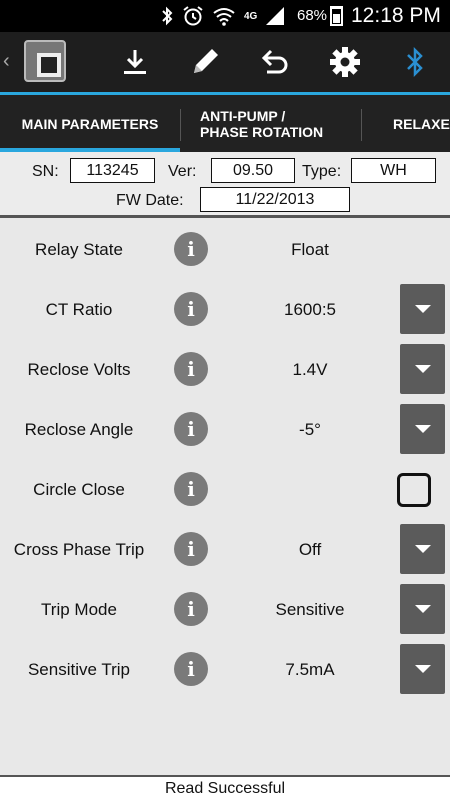 The height and width of the screenshot is (800, 450). I want to click on action-bar: ‹, so click(225, 62).